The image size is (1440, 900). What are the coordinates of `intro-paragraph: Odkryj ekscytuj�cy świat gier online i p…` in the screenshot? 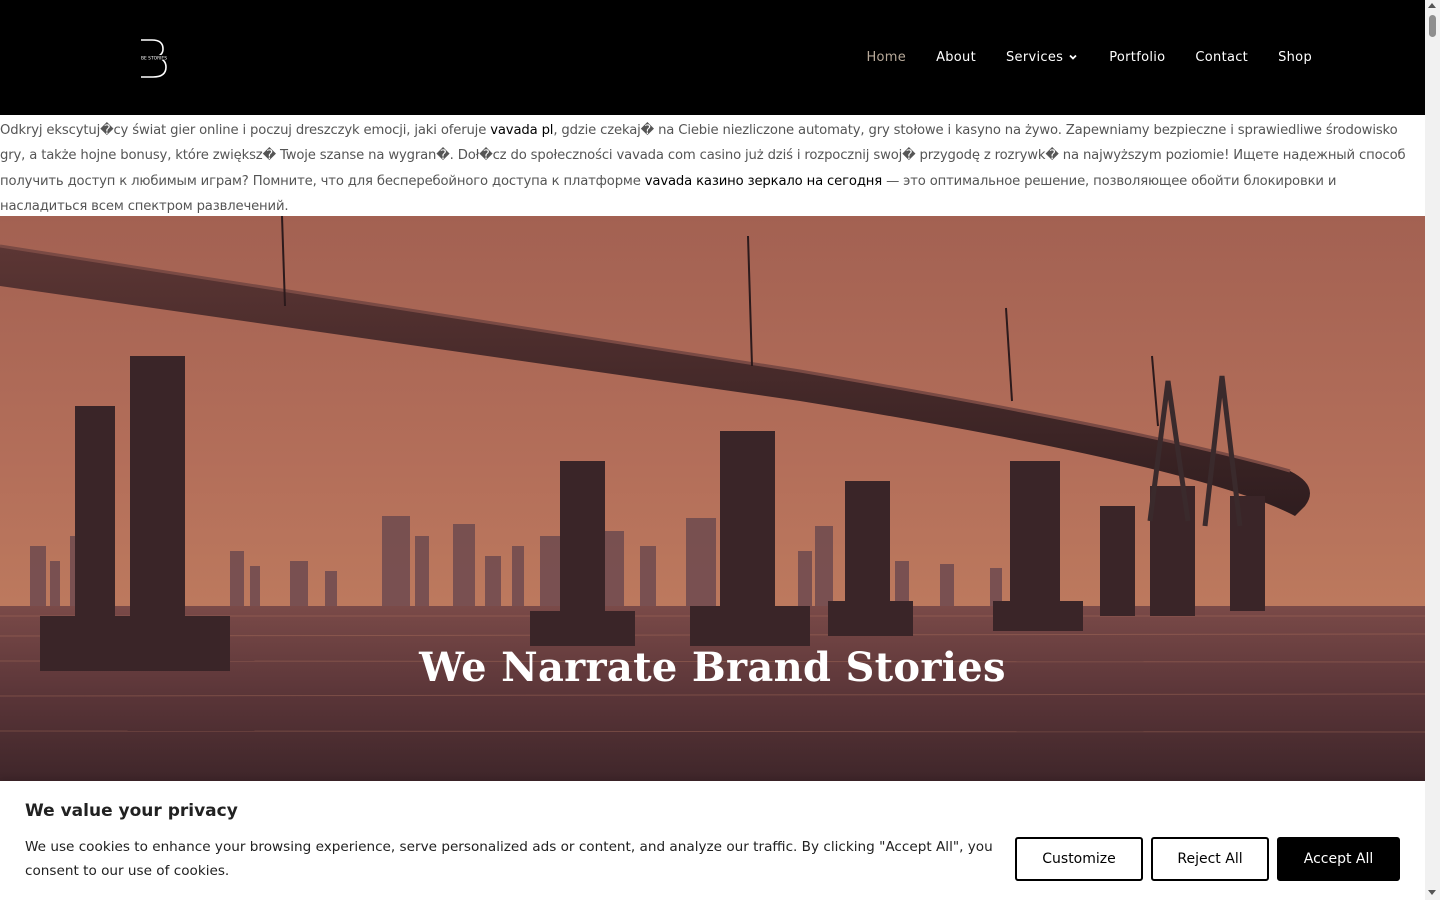 It's located at (712, 165).